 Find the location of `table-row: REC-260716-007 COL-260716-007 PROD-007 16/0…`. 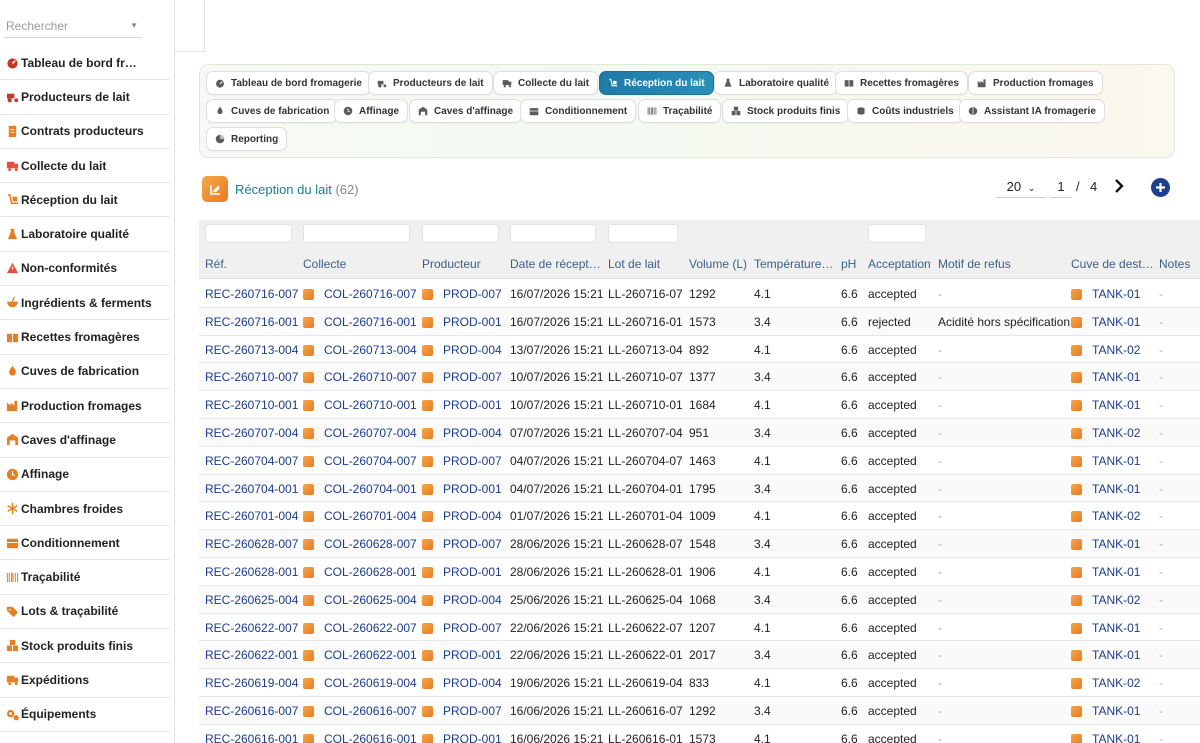

table-row: REC-260716-007 COL-260716-007 PROD-007 16/0… is located at coordinates (699, 294).